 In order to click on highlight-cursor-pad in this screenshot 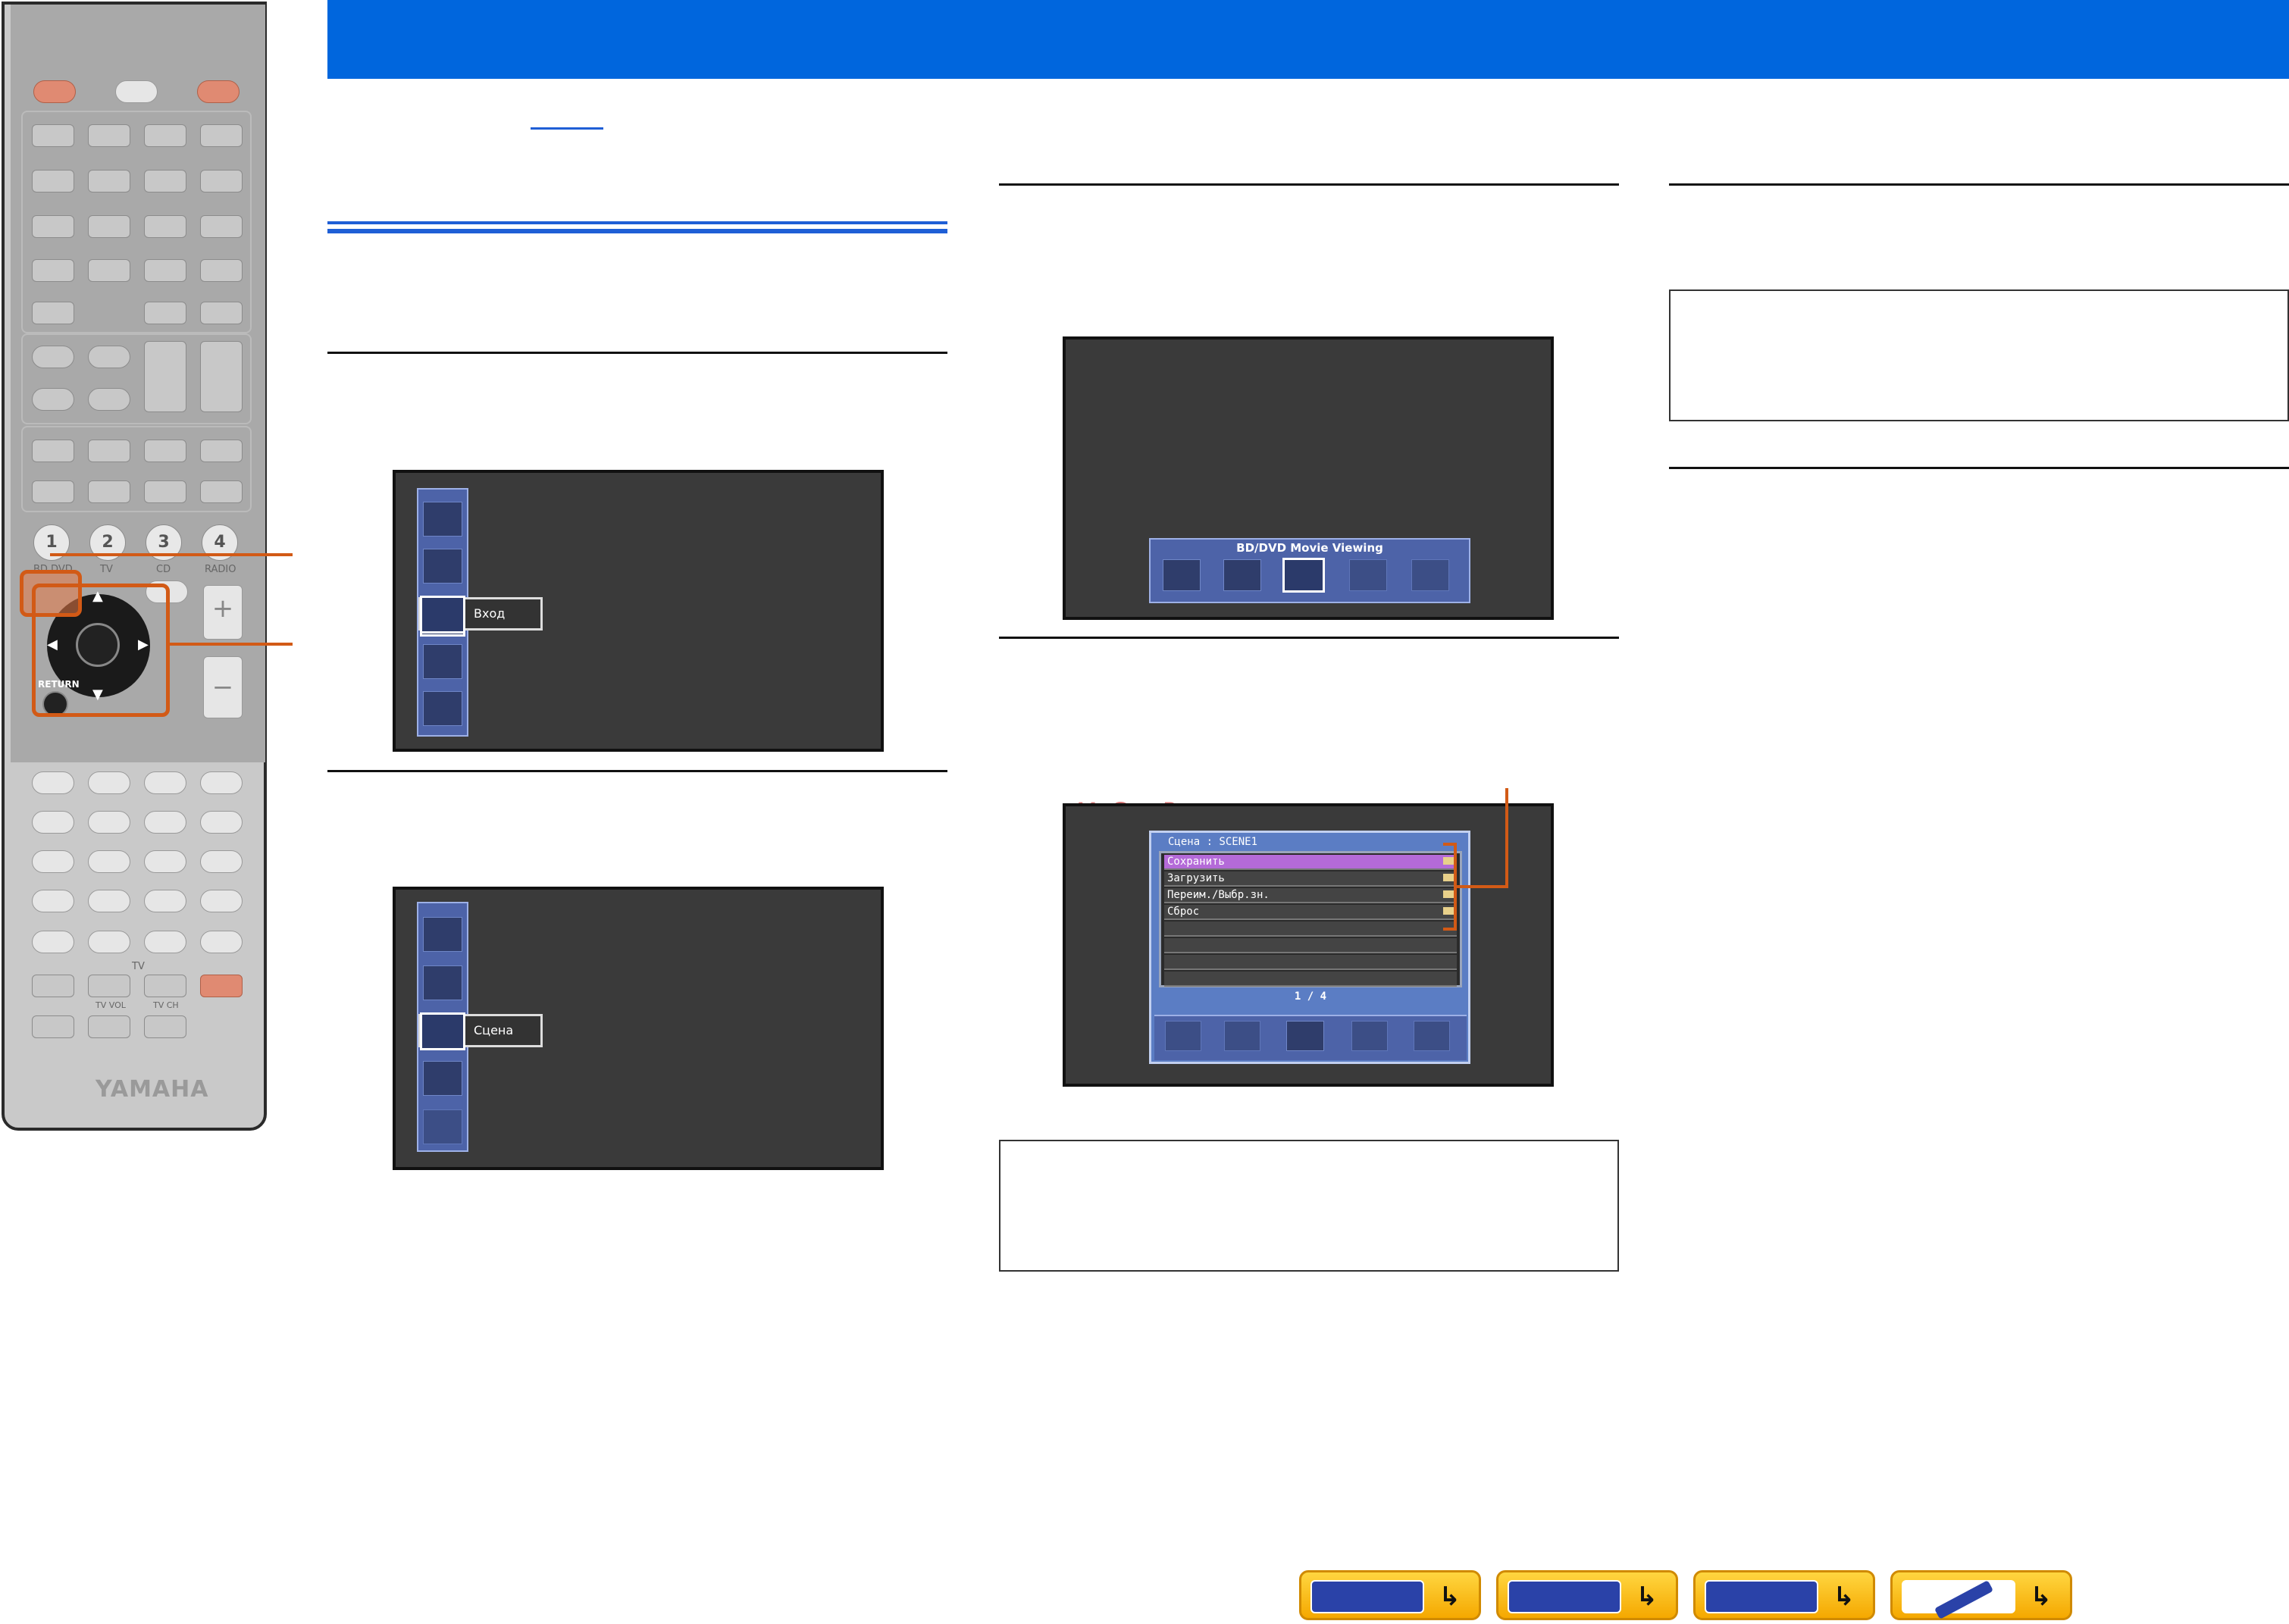, I will do `click(101, 650)`.